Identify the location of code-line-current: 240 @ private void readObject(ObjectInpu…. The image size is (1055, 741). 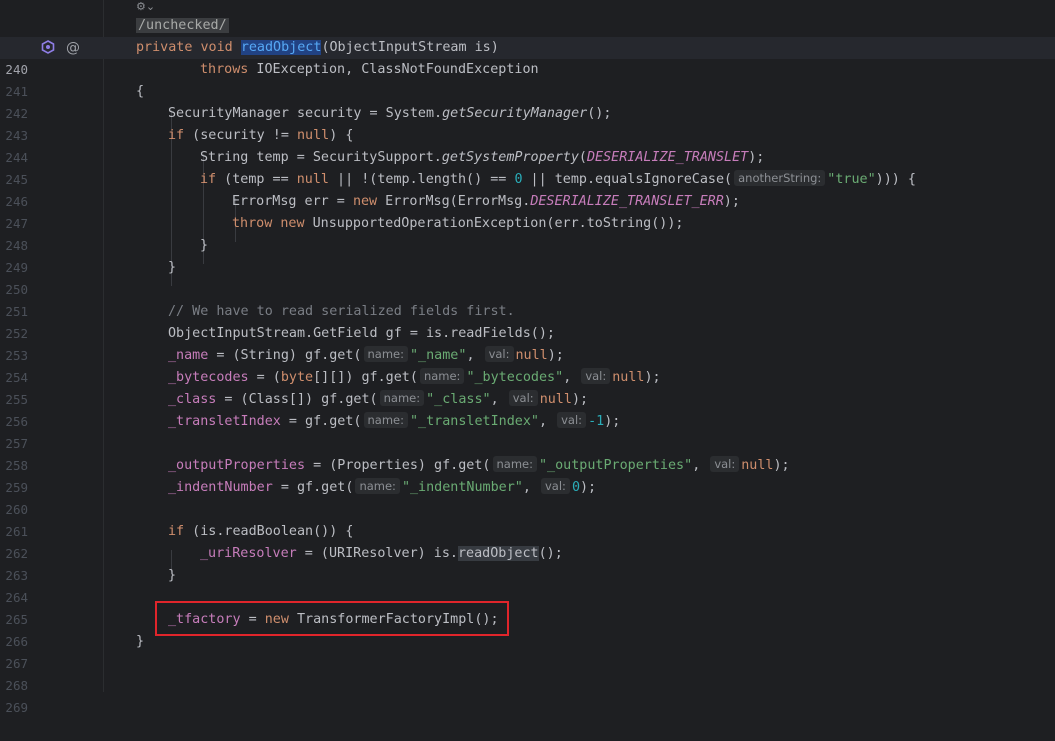
(527, 57).